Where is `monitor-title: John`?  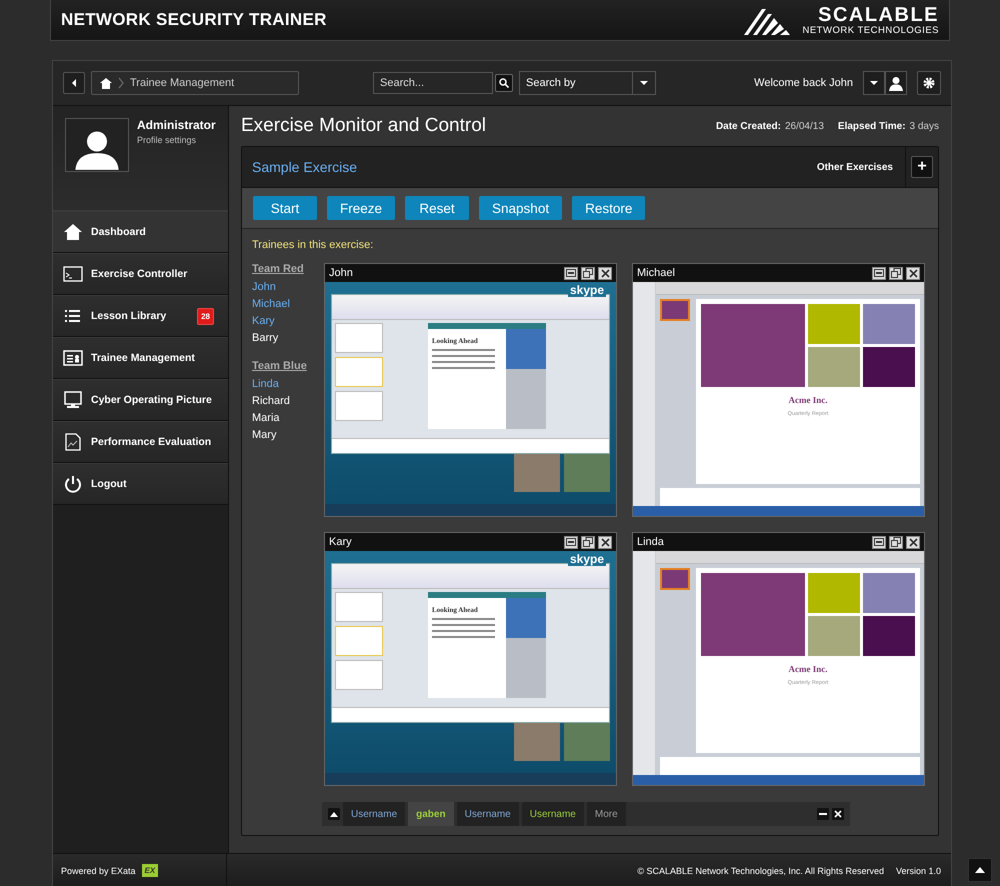 monitor-title: John is located at coordinates (341, 273).